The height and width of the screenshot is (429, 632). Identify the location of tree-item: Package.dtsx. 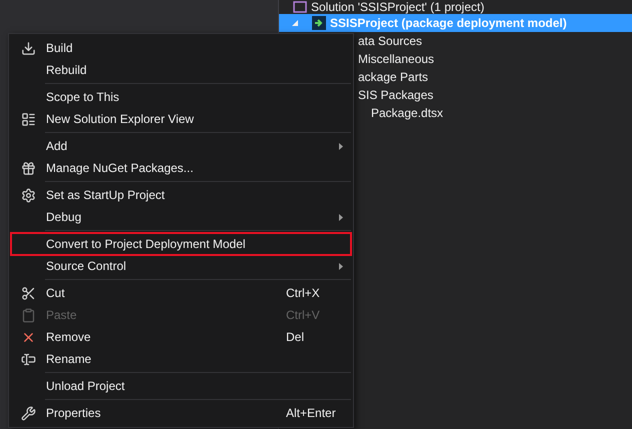
(407, 113).